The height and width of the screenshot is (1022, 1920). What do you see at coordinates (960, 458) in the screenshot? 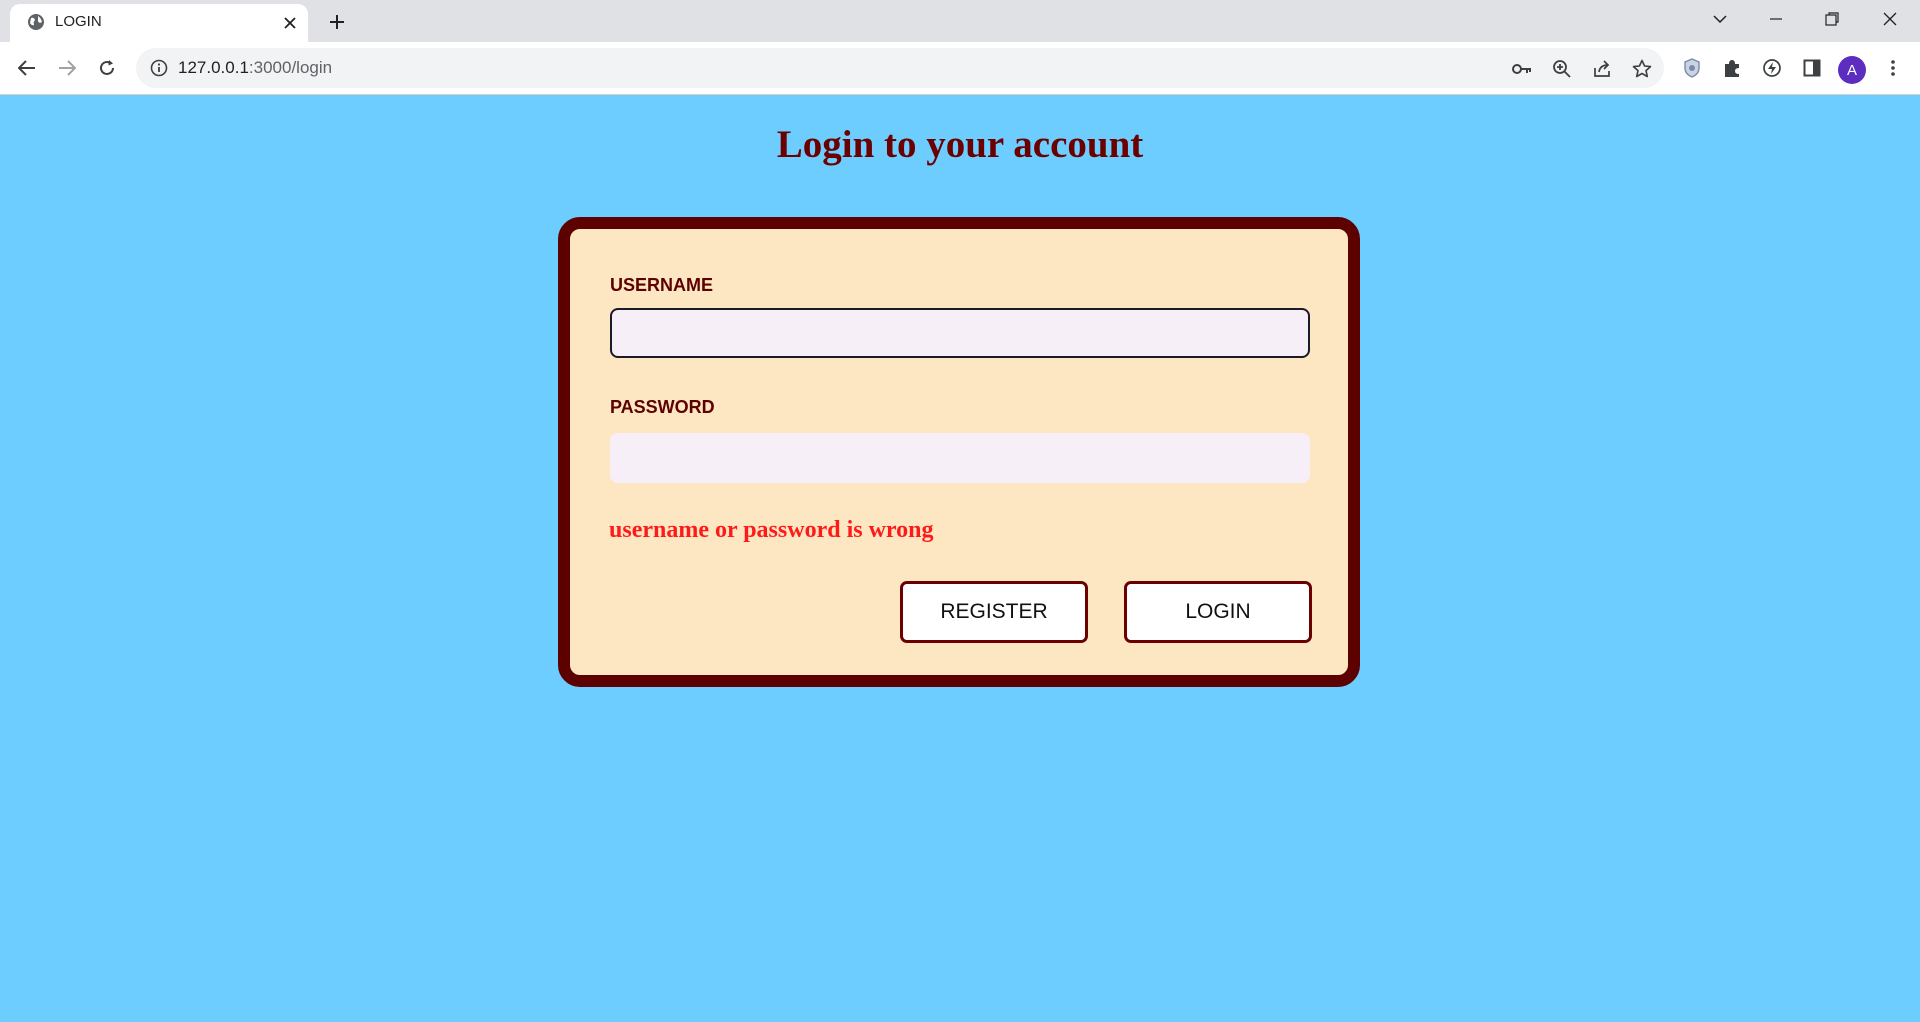
I see `password-input` at bounding box center [960, 458].